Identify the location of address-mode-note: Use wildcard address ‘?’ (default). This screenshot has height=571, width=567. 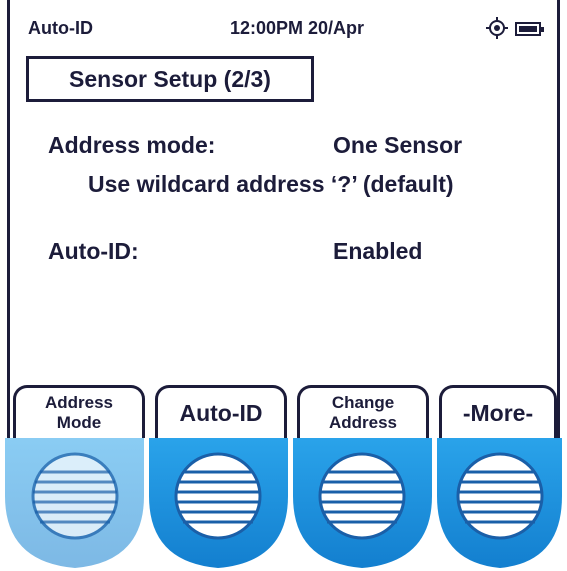
(271, 184).